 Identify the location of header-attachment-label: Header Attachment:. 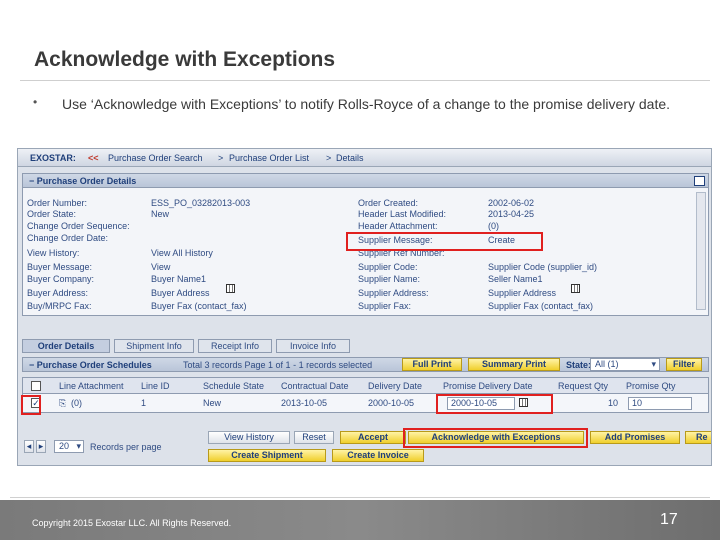
(398, 226).